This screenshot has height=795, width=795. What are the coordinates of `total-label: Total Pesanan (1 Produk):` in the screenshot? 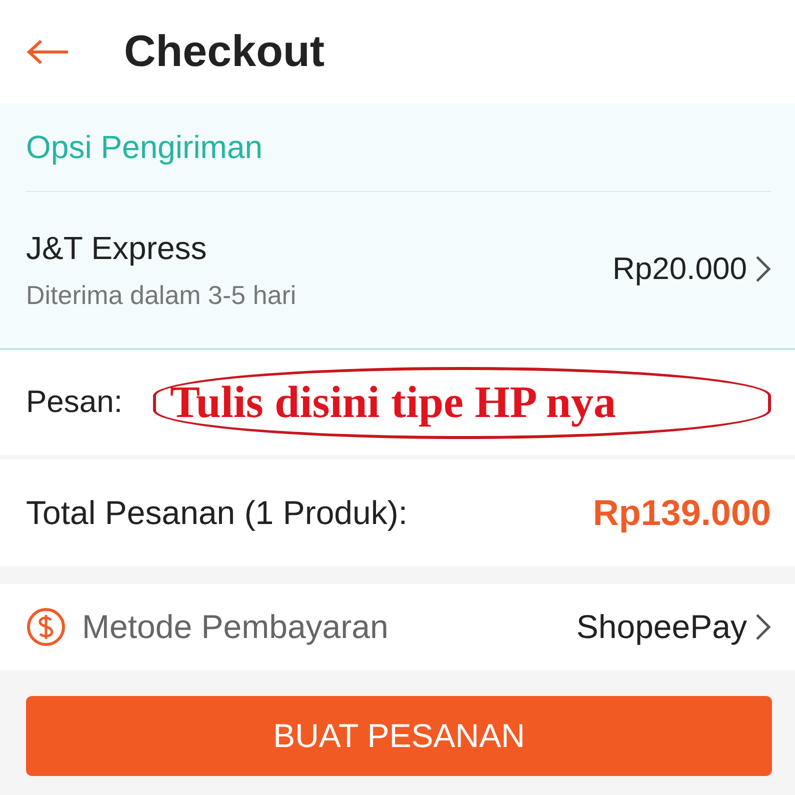 It's located at (217, 512).